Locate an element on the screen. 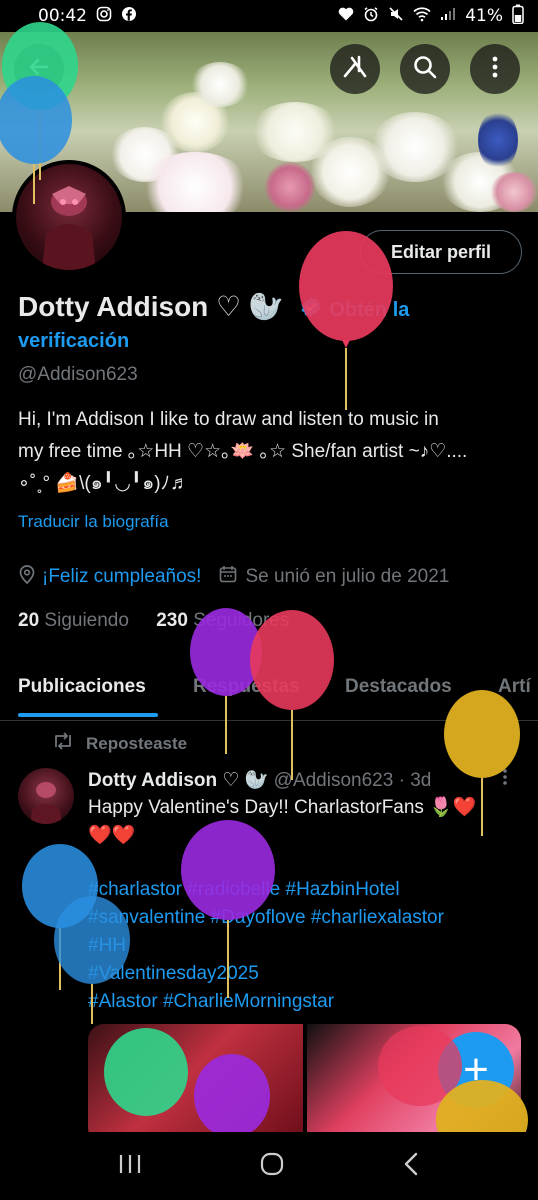 The image size is (538, 1200). balloon-blue is located at coordinates (60, 917).